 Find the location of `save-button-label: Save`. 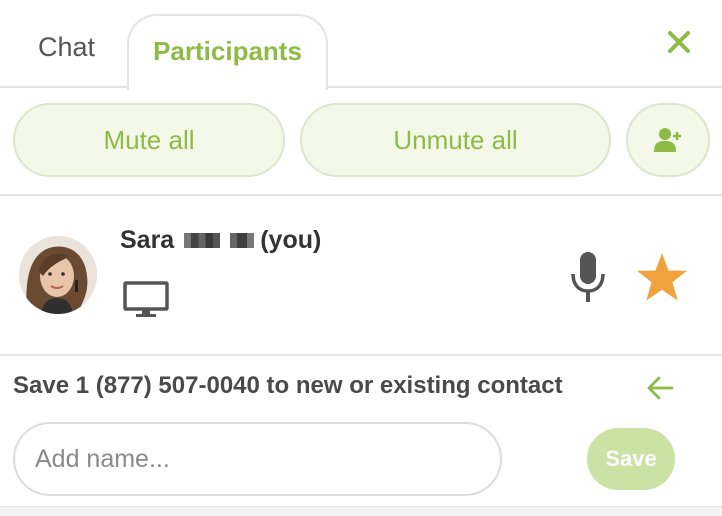

save-button-label: Save is located at coordinates (631, 458).